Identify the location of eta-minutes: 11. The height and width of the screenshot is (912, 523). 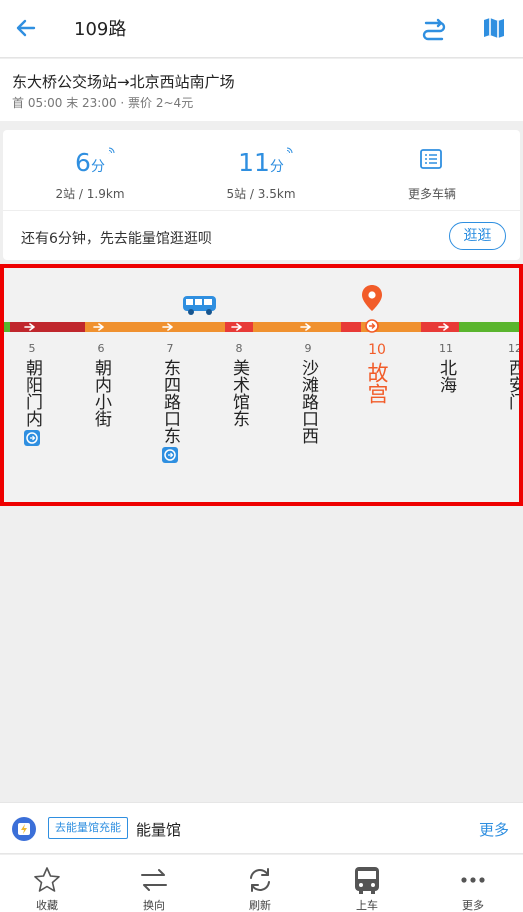
(254, 162).